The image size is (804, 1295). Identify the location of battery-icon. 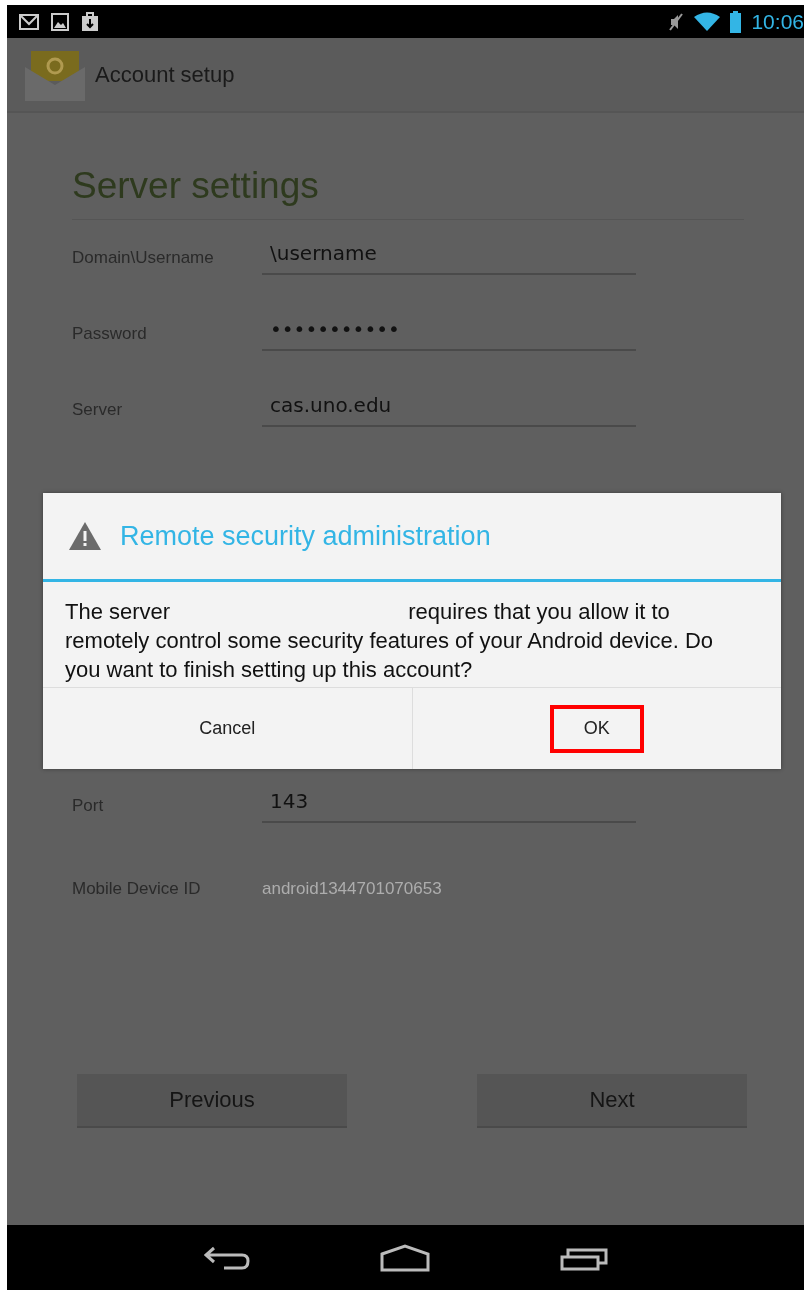
(736, 21).